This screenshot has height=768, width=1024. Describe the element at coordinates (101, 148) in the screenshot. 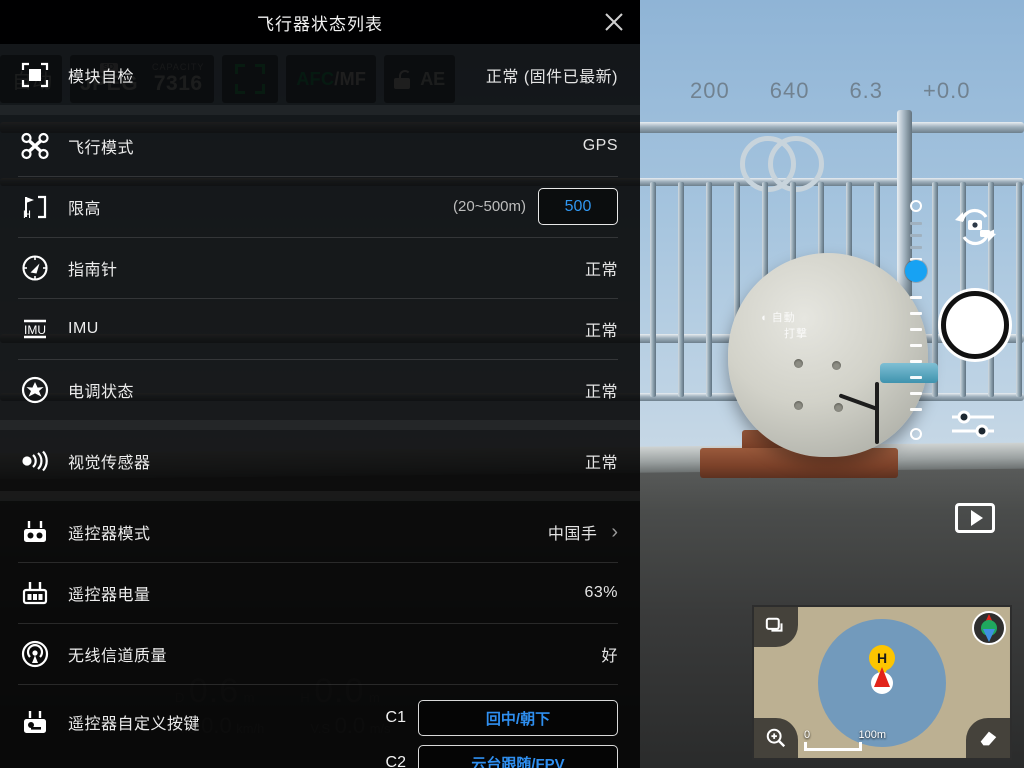

I see `status-label: 飞行模式` at that location.